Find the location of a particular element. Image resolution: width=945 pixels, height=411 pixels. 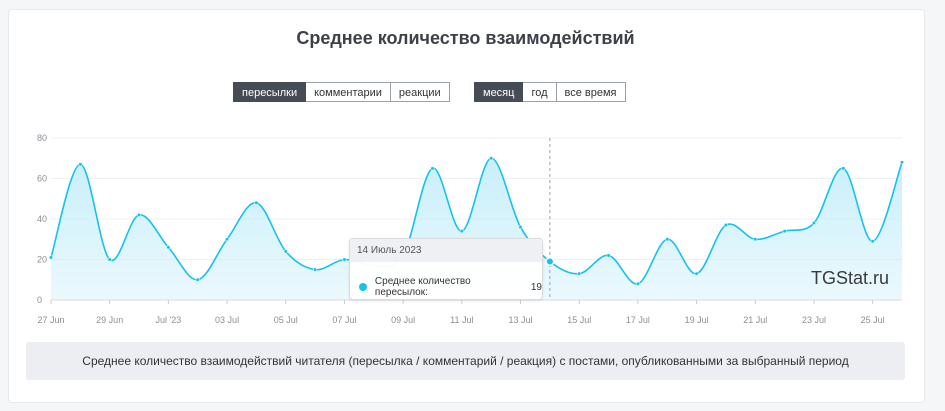

x-tick-label: 07 Jul is located at coordinates (344, 320).